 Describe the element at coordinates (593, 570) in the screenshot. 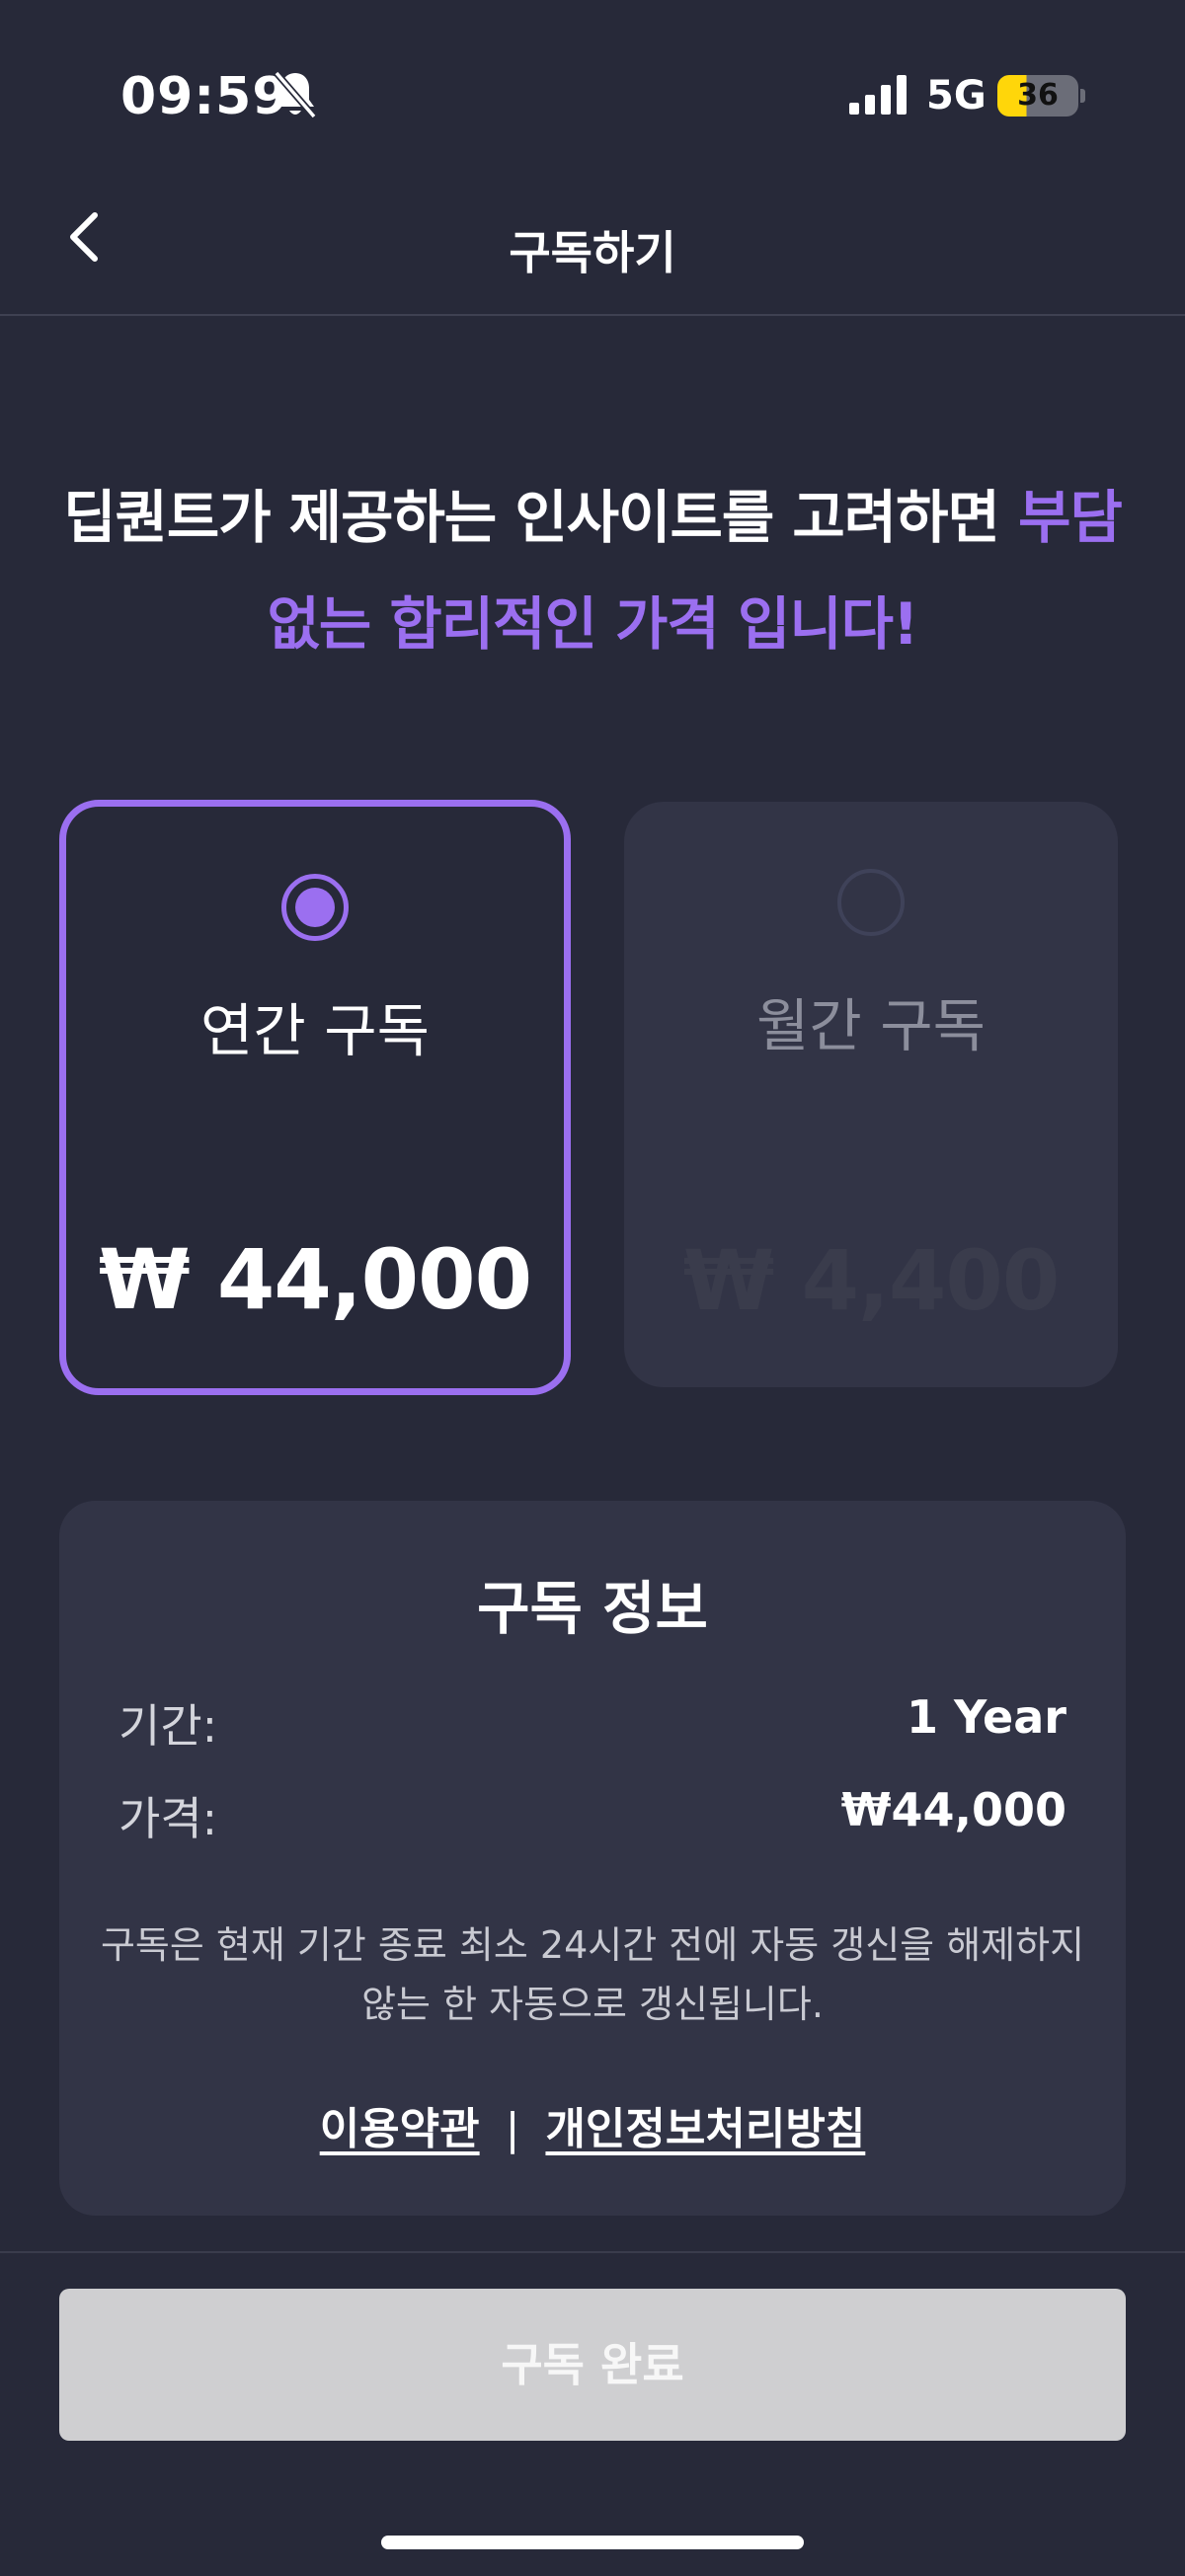

I see `headline: 딥퀀트가 제공하는 인사이트를 고려하면 부담 없는 합리적인 가격 입니다!` at that location.